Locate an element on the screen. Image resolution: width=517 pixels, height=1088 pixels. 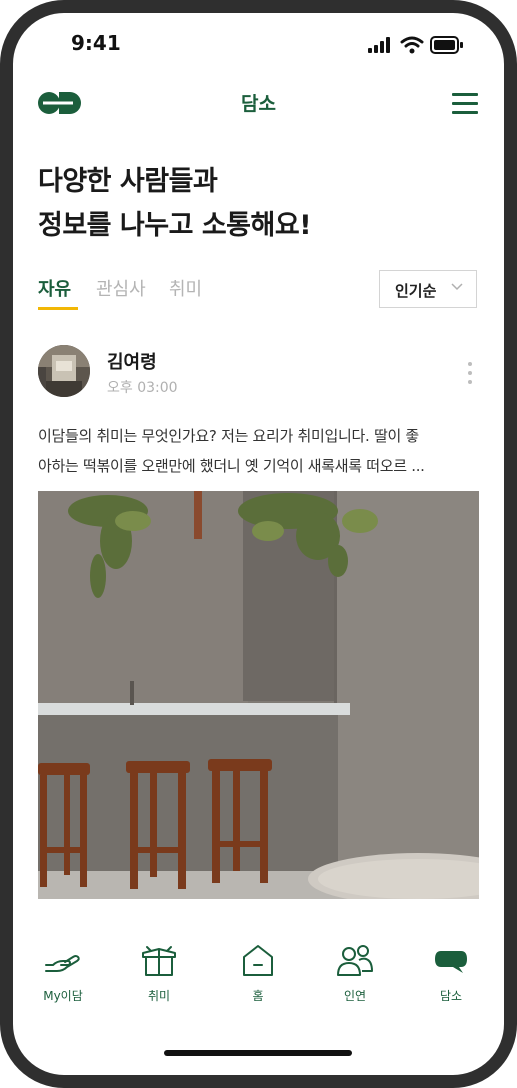
home-indicator is located at coordinates (258, 1053).